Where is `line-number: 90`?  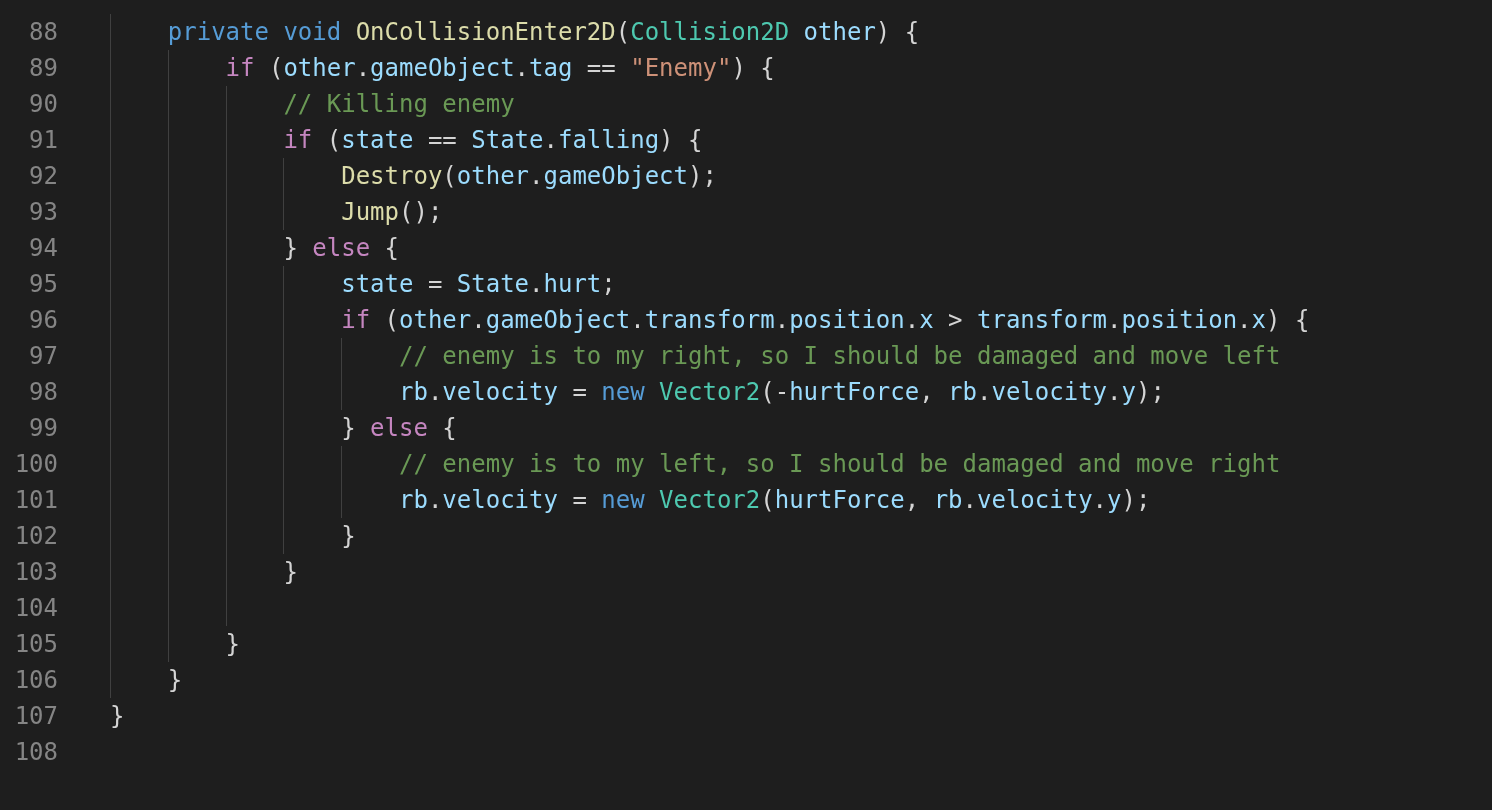
line-number: 90 is located at coordinates (43, 104).